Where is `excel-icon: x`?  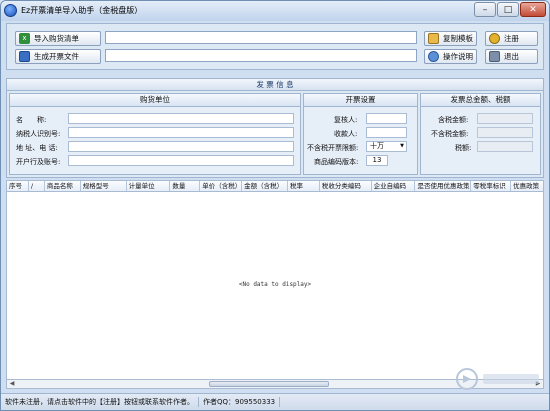 excel-icon: x is located at coordinates (24, 38).